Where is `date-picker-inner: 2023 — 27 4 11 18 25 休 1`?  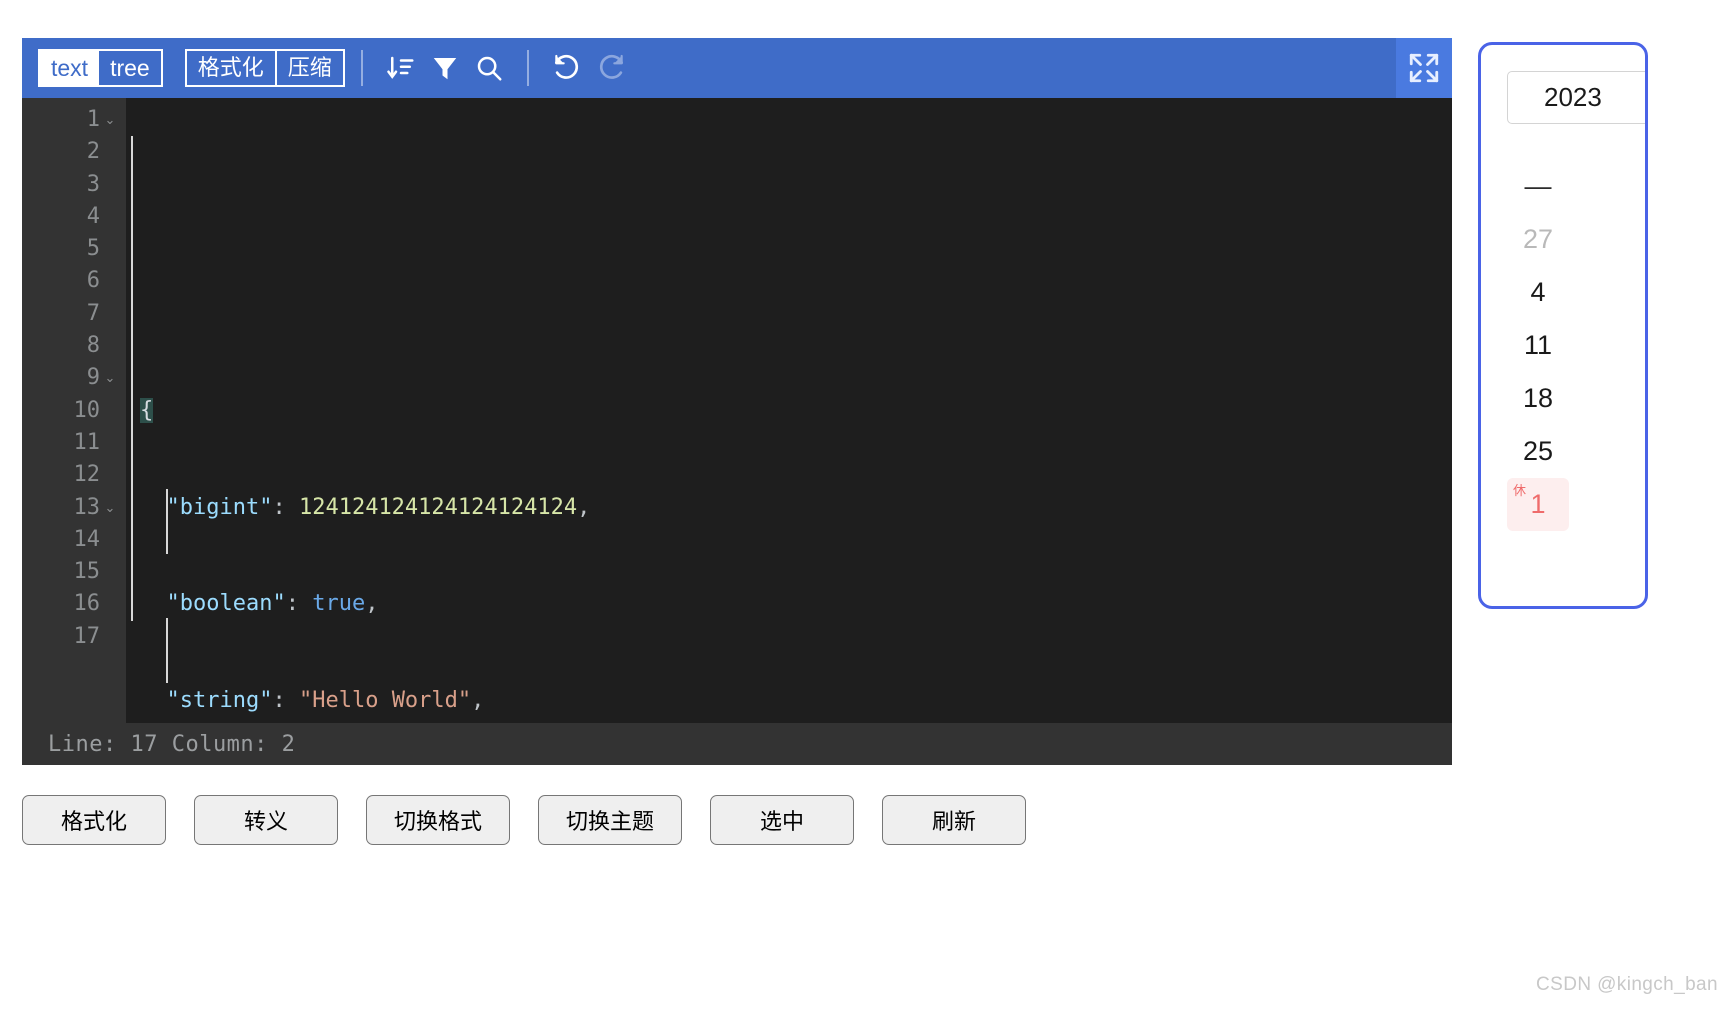 date-picker-inner: 2023 — 27 4 11 18 25 休 1 is located at coordinates (1563, 288).